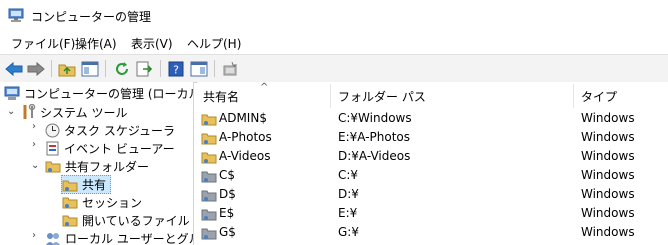 The width and height of the screenshot is (668, 245). I want to click on column-header-label: タイプ, so click(599, 96).